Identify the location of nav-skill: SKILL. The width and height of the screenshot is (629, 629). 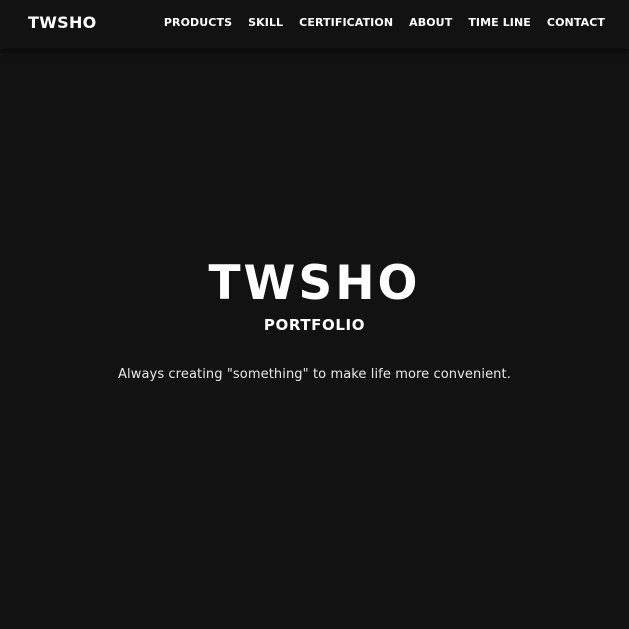
(265, 23).